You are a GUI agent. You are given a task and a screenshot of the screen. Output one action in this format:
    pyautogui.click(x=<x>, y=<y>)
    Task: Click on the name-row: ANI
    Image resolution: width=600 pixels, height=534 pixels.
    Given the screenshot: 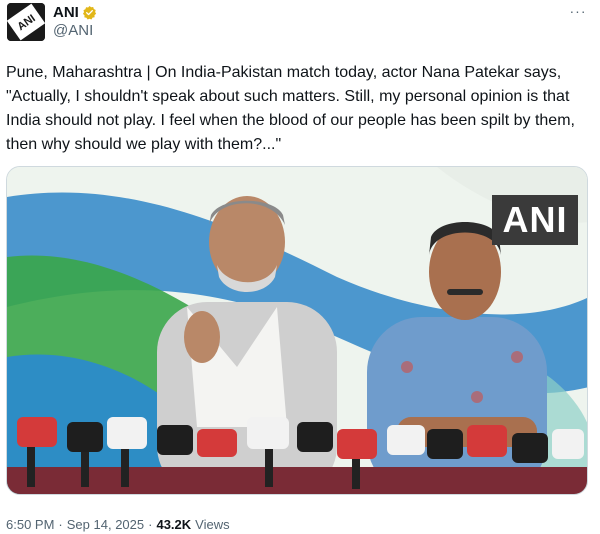 What is the action you would take?
    pyautogui.click(x=75, y=12)
    